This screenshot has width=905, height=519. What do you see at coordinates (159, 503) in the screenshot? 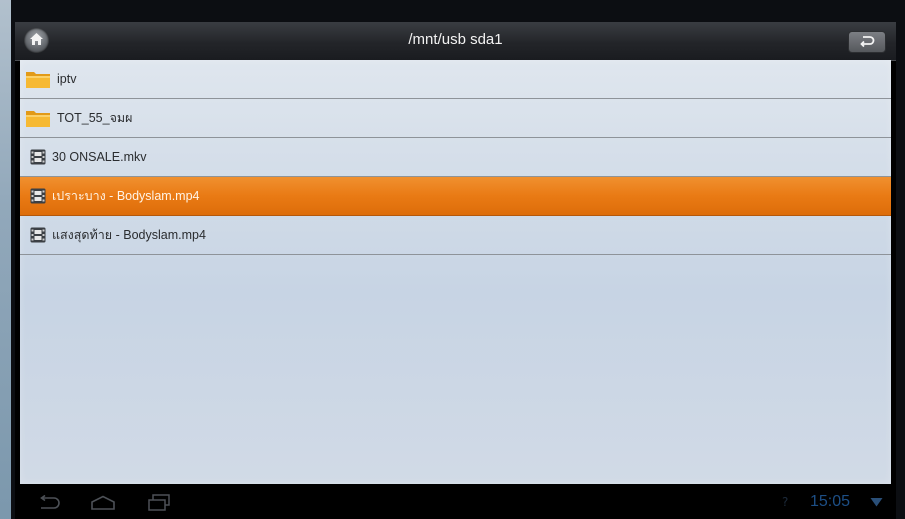
I see `recent-apps-icon` at bounding box center [159, 503].